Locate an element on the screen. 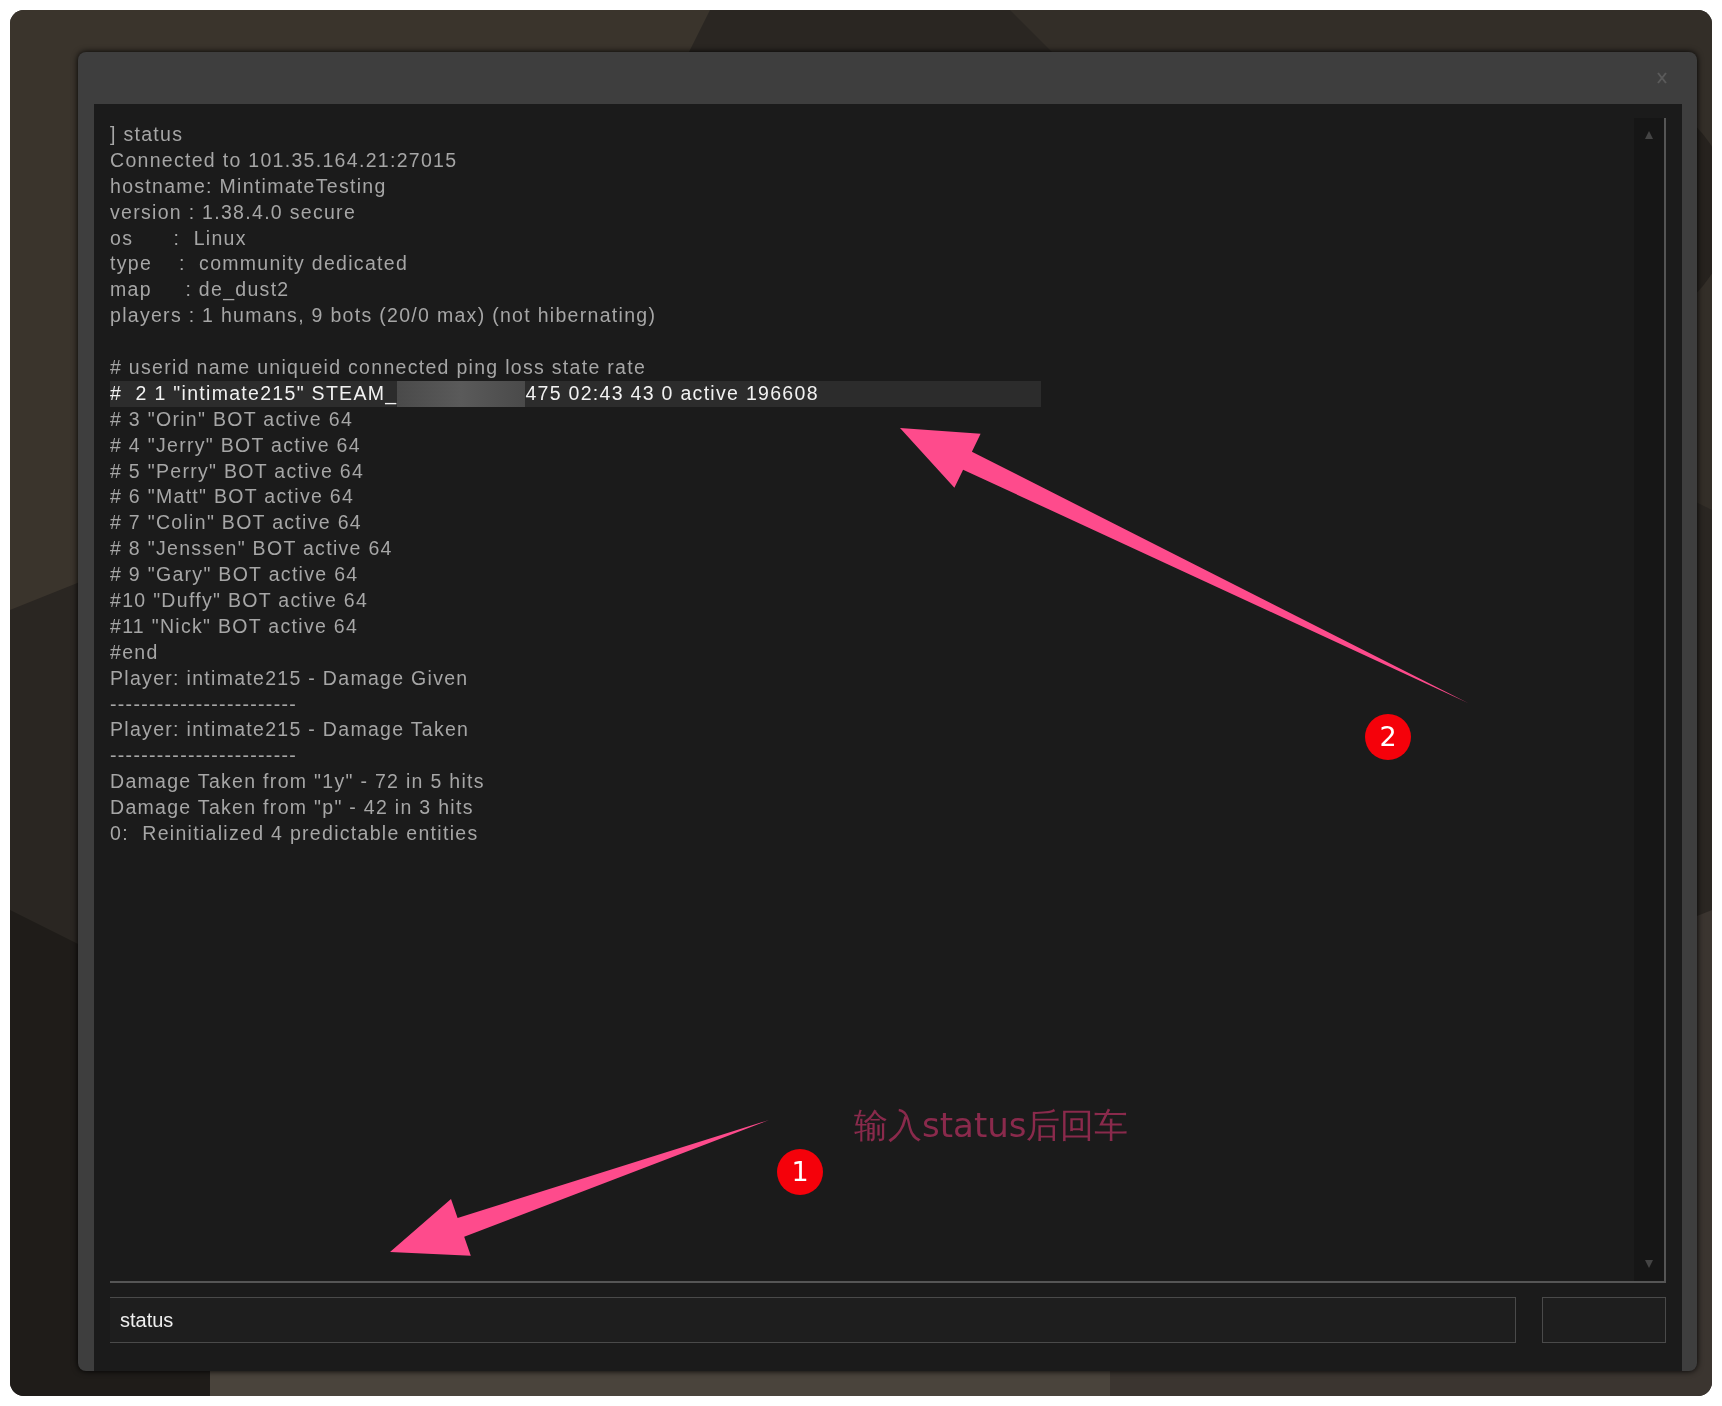 This screenshot has height=1406, width=1722. log-line: # 3 "Orin" BOT active 64 is located at coordinates (232, 419).